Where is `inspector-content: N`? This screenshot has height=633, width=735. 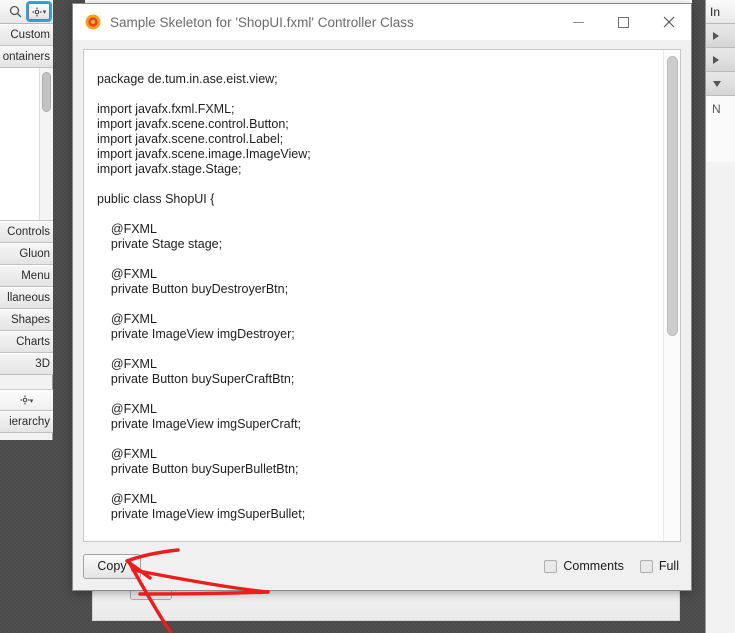 inspector-content: N is located at coordinates (720, 129).